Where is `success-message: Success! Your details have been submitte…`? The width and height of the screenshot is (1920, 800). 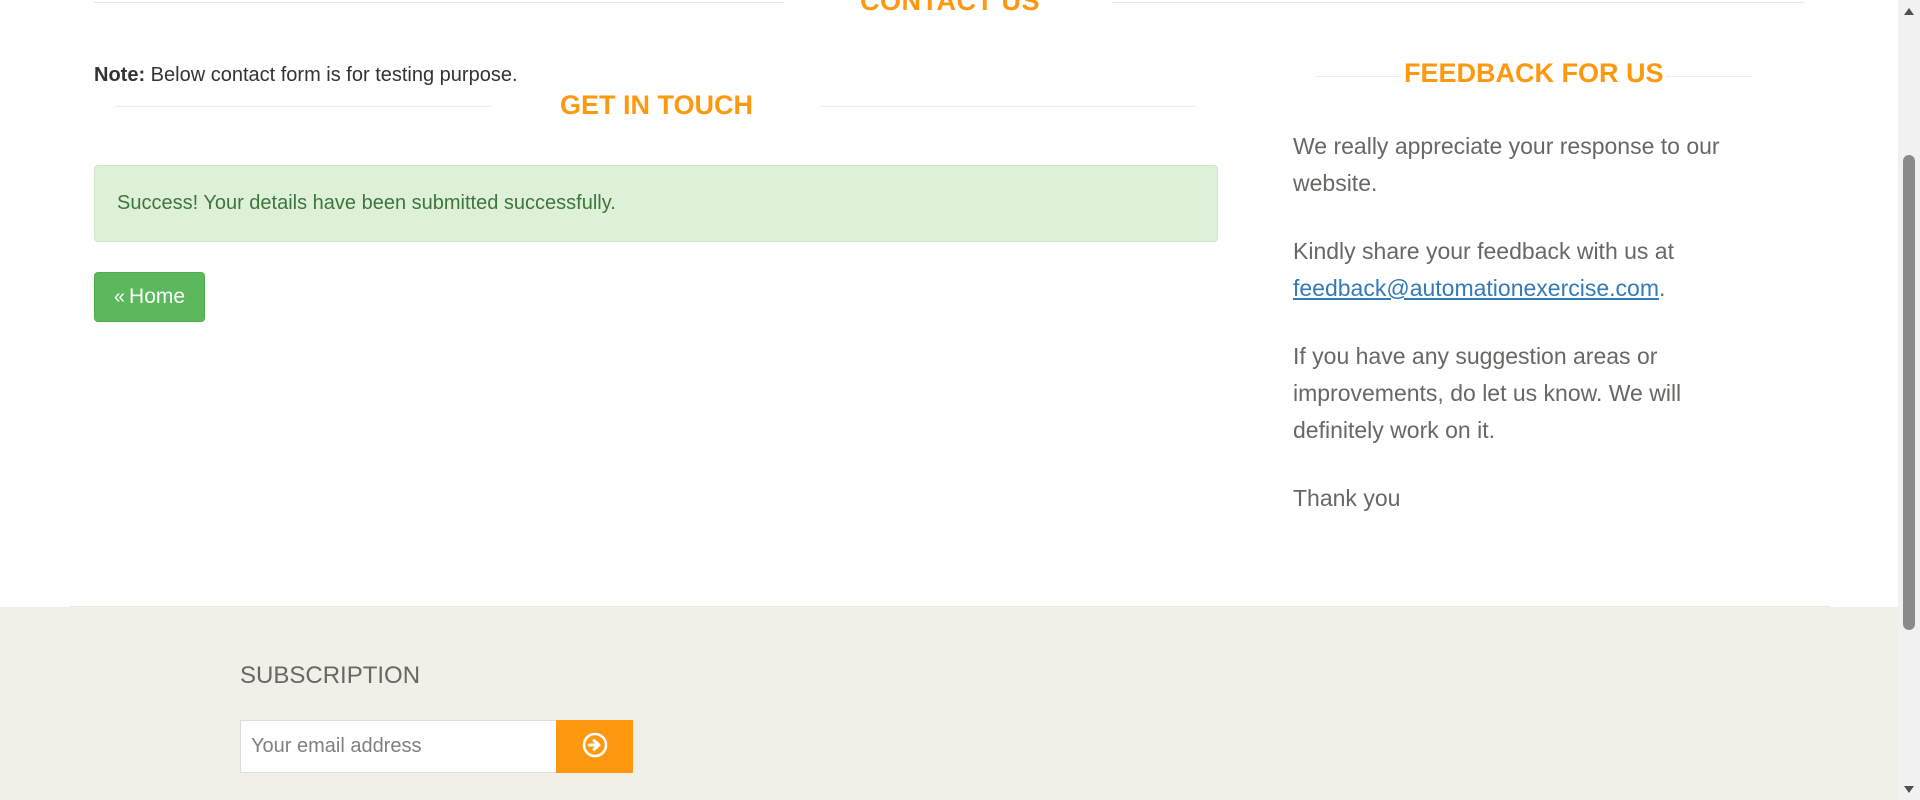
success-message: Success! Your details have been submitte… is located at coordinates (366, 203).